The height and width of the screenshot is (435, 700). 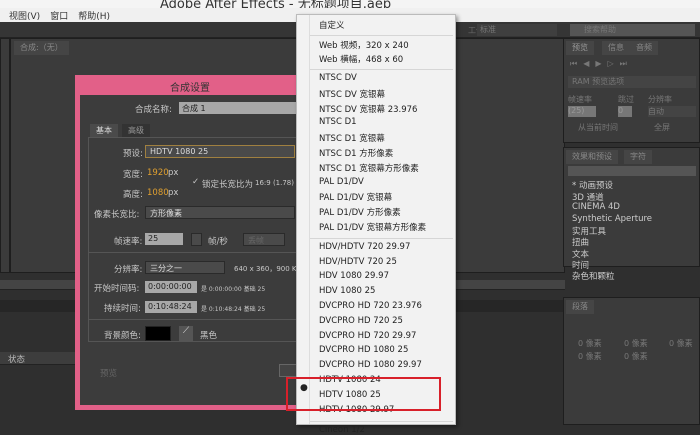 What do you see at coordinates (128, 242) in the screenshot?
I see `fps-label: 帧速率:` at bounding box center [128, 242].